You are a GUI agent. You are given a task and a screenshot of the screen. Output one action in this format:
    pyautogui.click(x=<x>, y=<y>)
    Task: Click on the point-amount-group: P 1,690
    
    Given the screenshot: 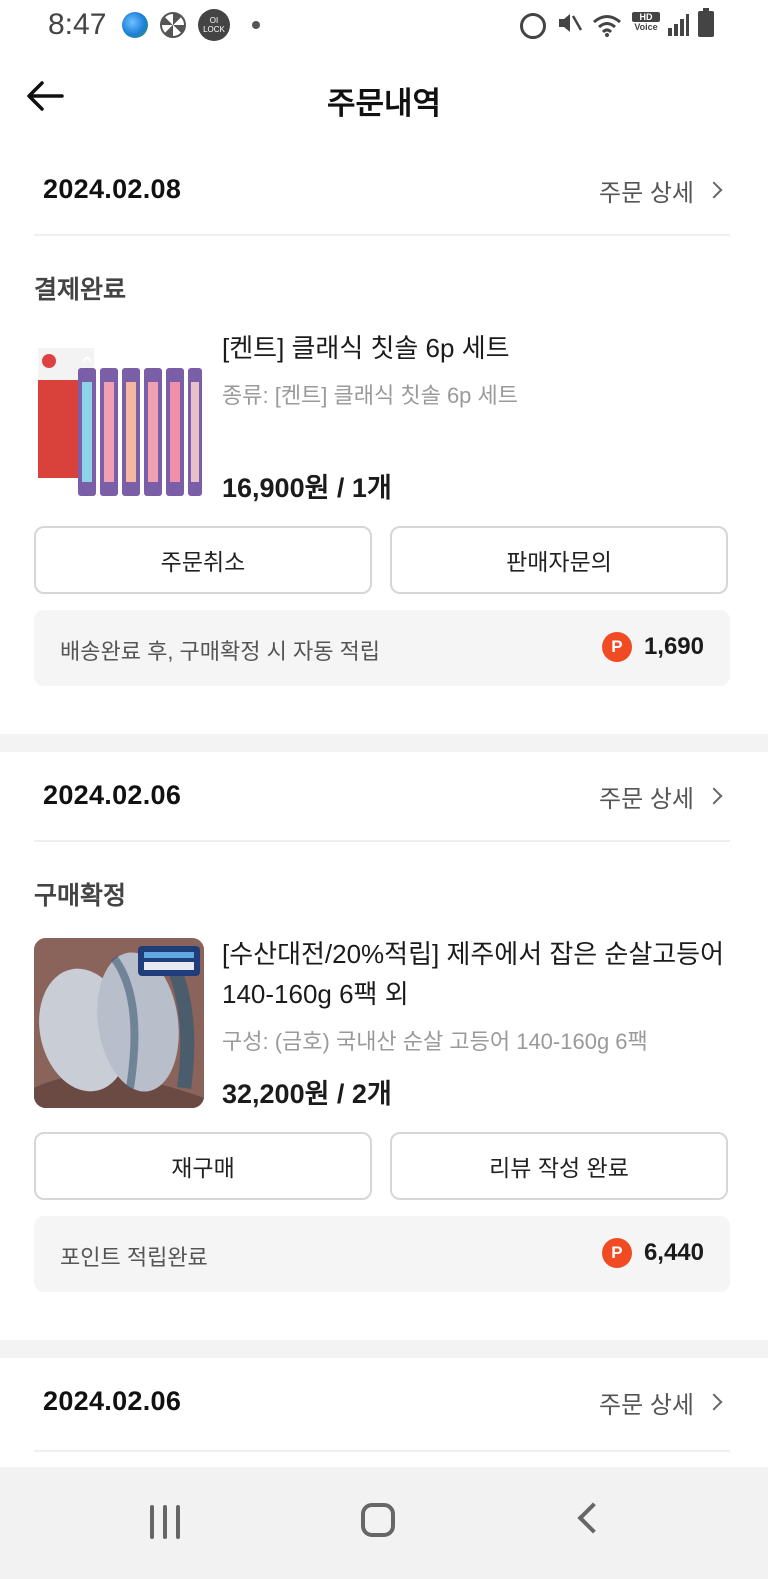 What is the action you would take?
    pyautogui.click(x=652, y=647)
    